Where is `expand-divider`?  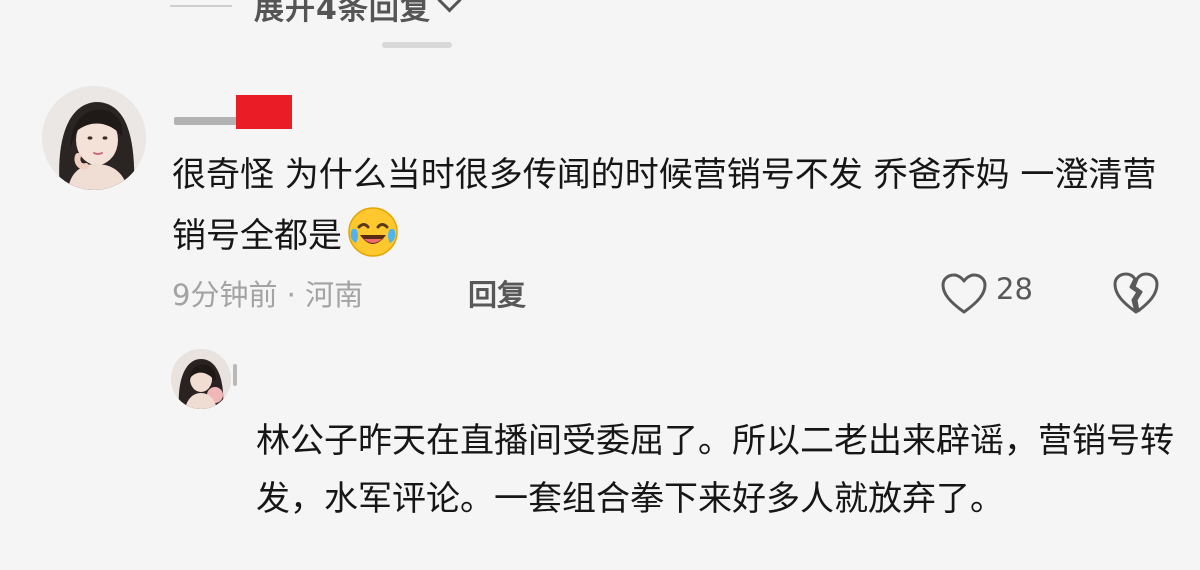
expand-divider is located at coordinates (201, 6).